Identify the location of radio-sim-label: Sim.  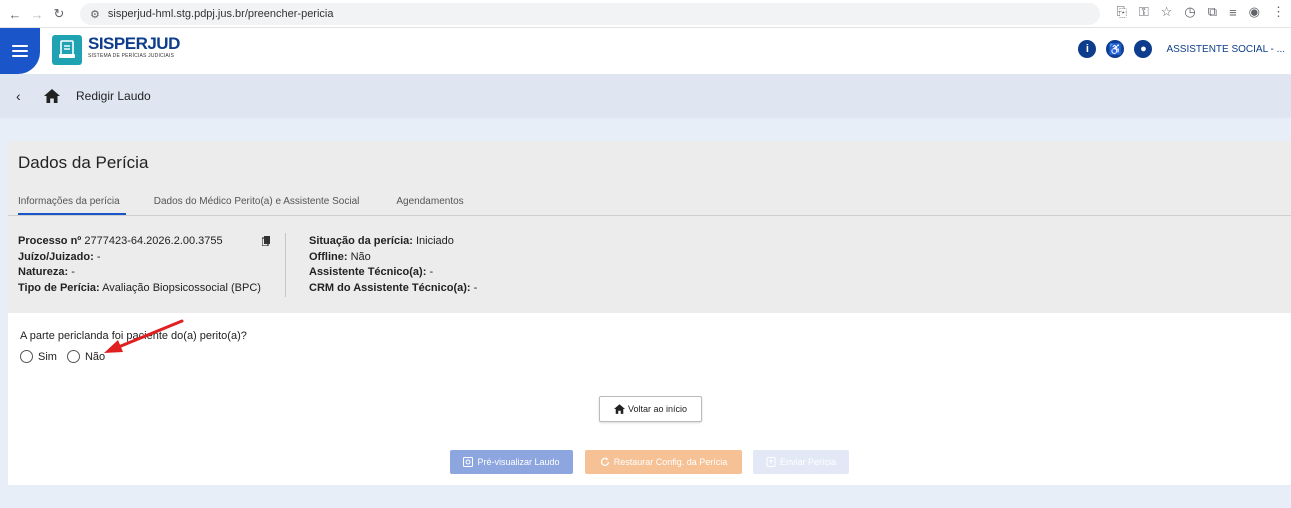
(47, 357).